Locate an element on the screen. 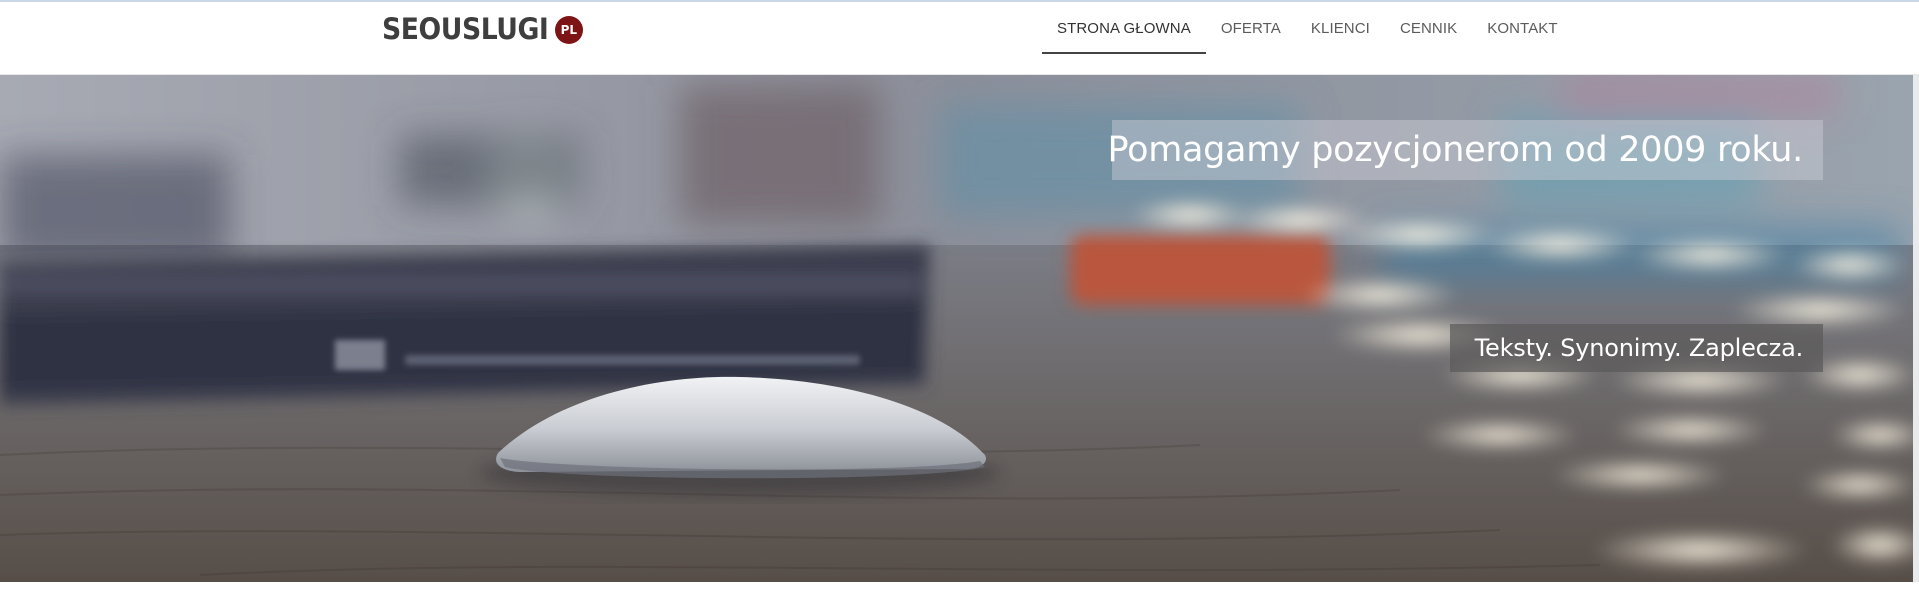 This screenshot has height=590, width=1919. logo-badge: PL is located at coordinates (568, 30).